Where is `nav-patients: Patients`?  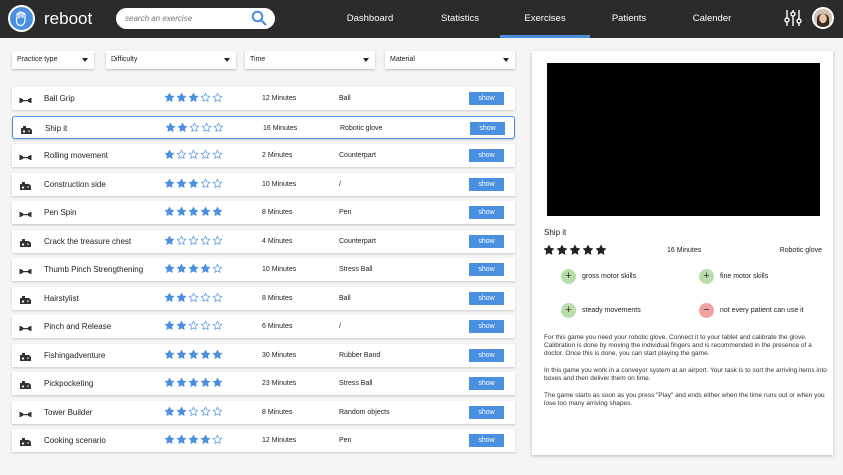 nav-patients: Patients is located at coordinates (629, 19).